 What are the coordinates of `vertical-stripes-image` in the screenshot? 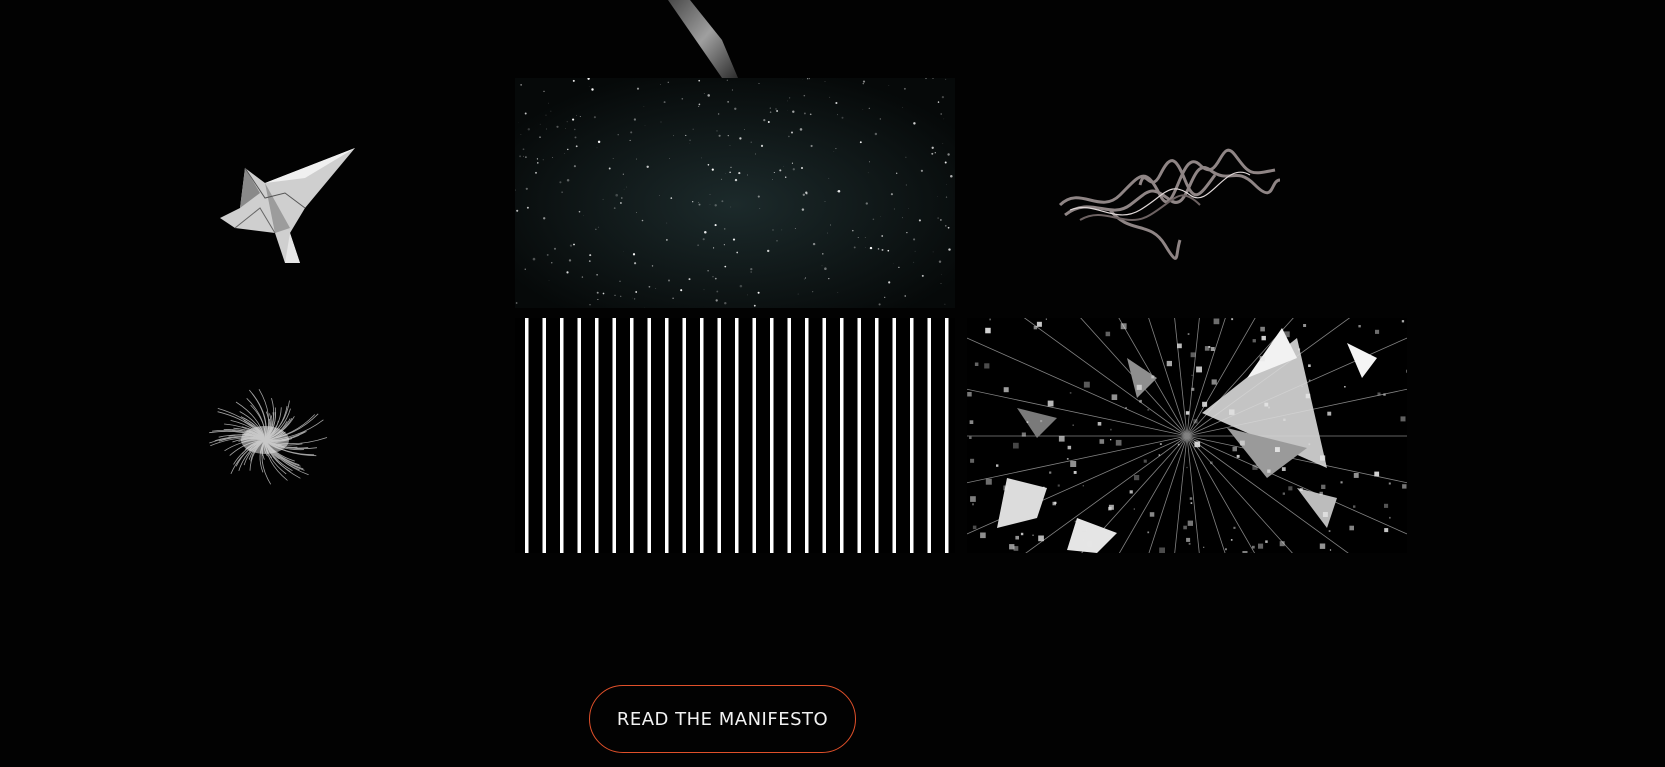 It's located at (737, 435).